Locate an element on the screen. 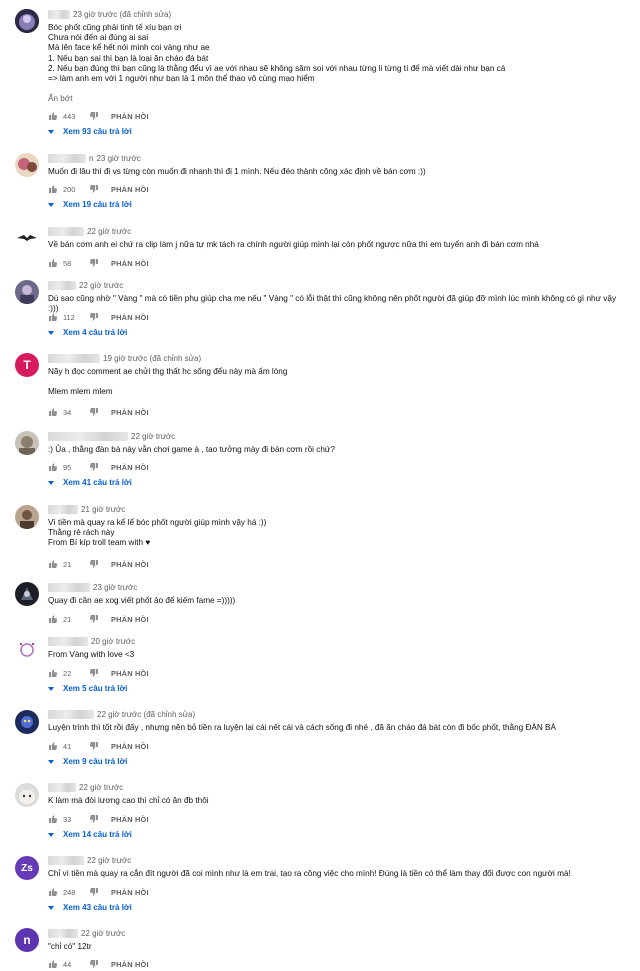  comment-actions: 21 PHẢN HỒI is located at coordinates (98, 564).